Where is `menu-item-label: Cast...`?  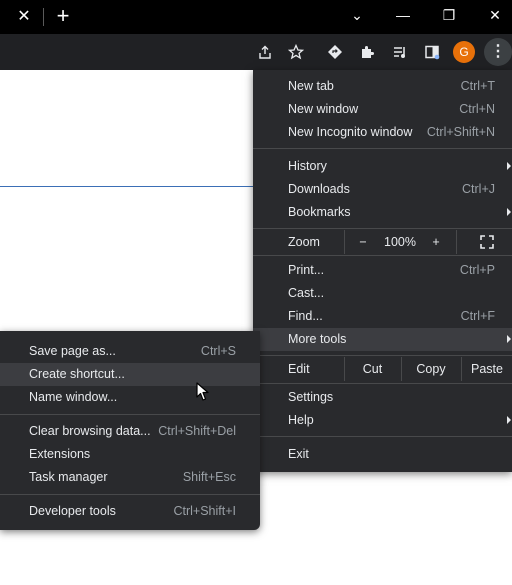
menu-item-label: Cast... is located at coordinates (306, 293).